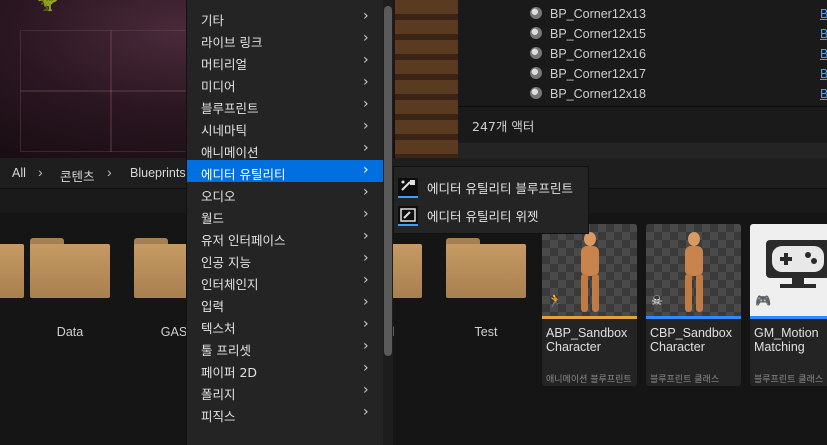 Image resolution: width=827 pixels, height=445 pixels. What do you see at coordinates (500, 188) in the screenshot?
I see `menu-item-label: 에디터 유틸리티 블루프린트` at bounding box center [500, 188].